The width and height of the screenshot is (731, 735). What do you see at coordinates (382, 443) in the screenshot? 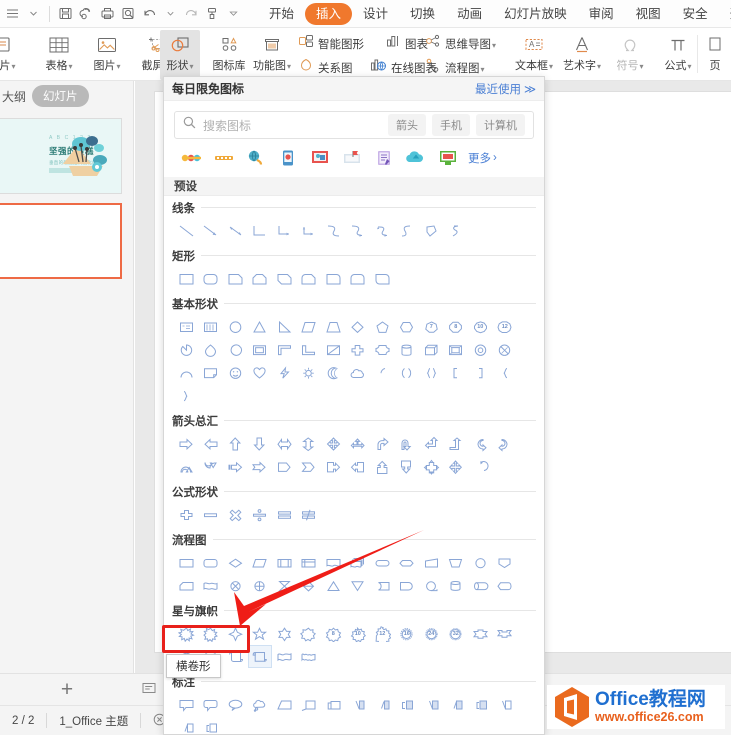
I see `shape-bent-arrow` at bounding box center [382, 443].